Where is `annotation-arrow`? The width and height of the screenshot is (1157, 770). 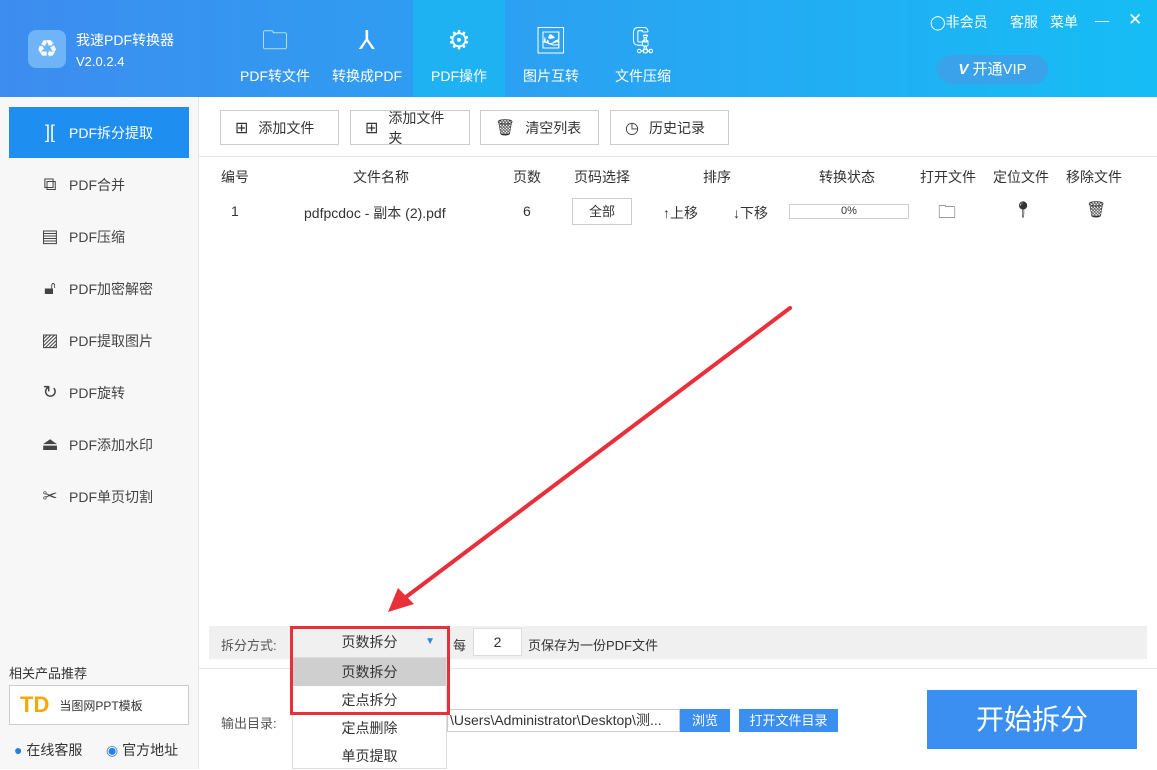
annotation-arrow is located at coordinates (590, 459).